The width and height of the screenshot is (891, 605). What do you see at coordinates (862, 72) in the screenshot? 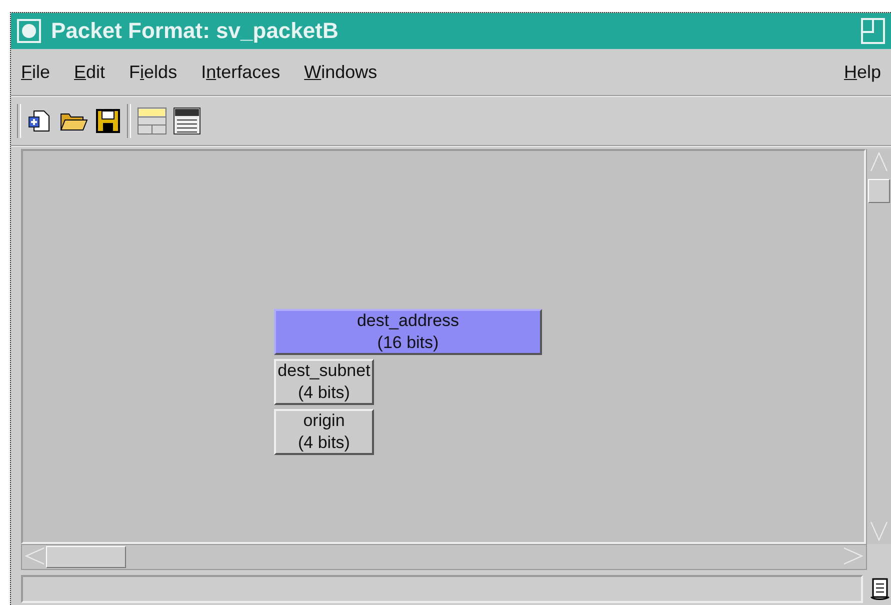
I see `help-menu: Help` at bounding box center [862, 72].